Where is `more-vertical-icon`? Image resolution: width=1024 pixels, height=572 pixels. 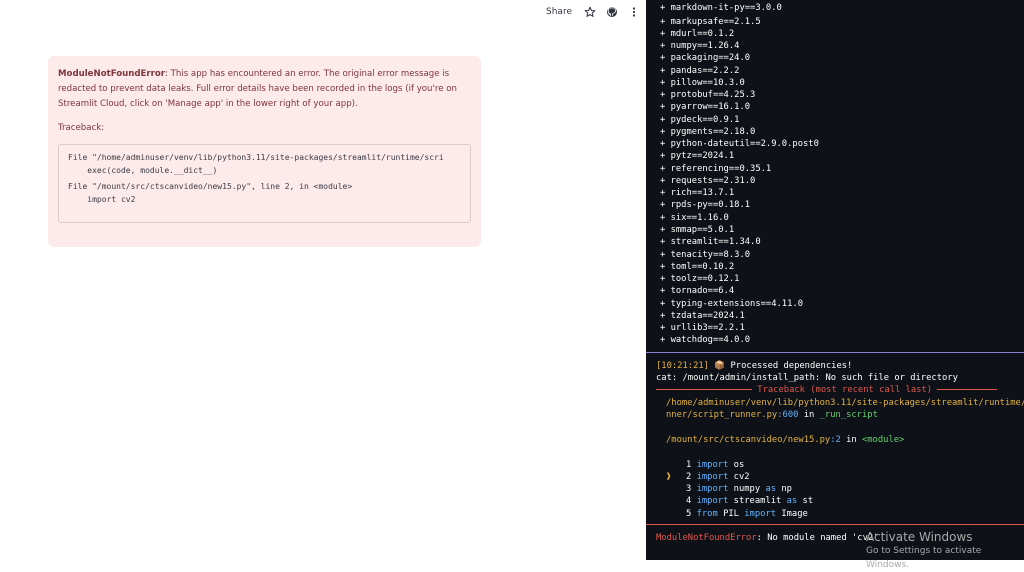
more-vertical-icon is located at coordinates (634, 12).